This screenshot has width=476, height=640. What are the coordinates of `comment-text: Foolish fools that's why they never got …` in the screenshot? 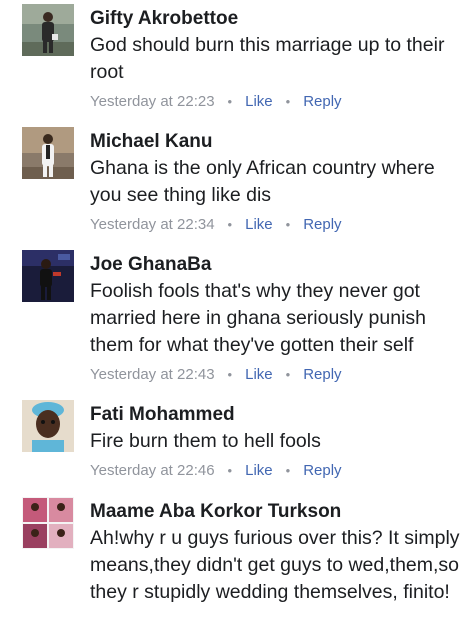 It's located at (258, 318).